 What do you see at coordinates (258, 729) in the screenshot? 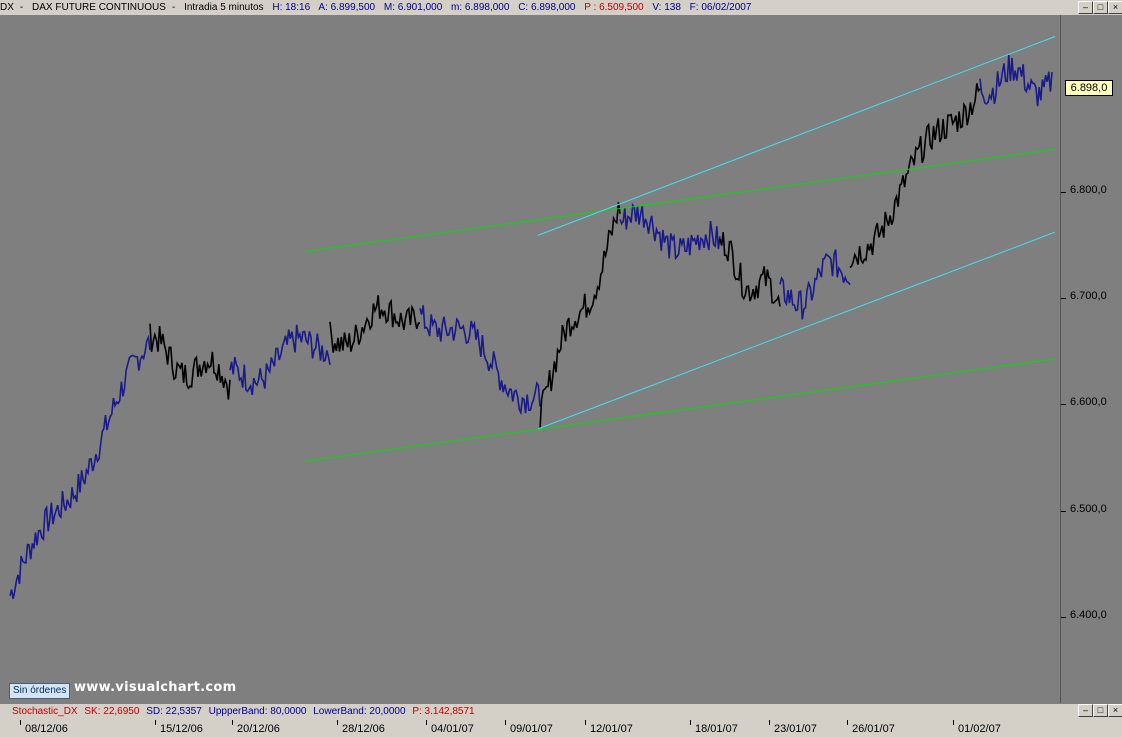
I see `date-tick-label: 20/12/06` at bounding box center [258, 729].